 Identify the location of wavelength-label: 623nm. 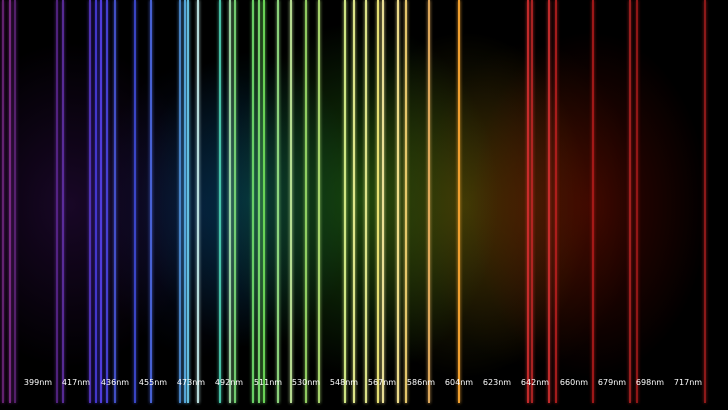
(497, 382).